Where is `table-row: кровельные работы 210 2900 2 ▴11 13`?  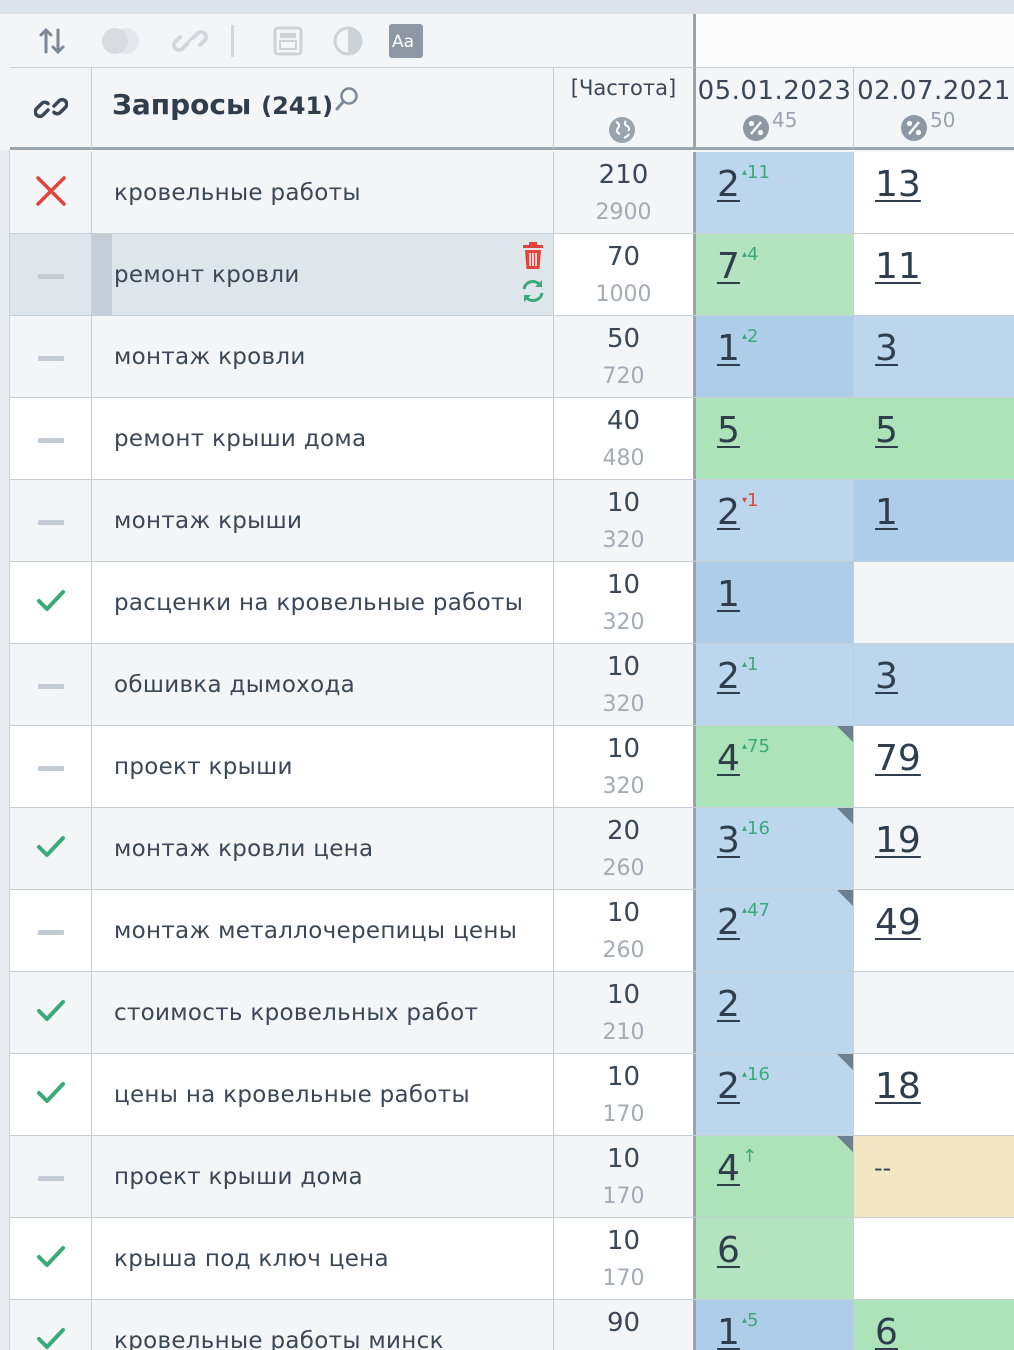 table-row: кровельные работы 210 2900 2 ▴11 13 is located at coordinates (512, 193).